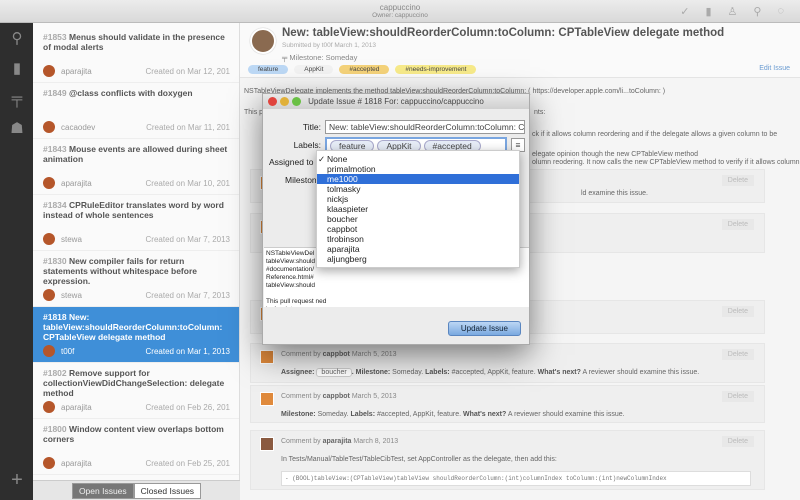  I want to click on tab-open-issues: Open Issues, so click(102, 490).